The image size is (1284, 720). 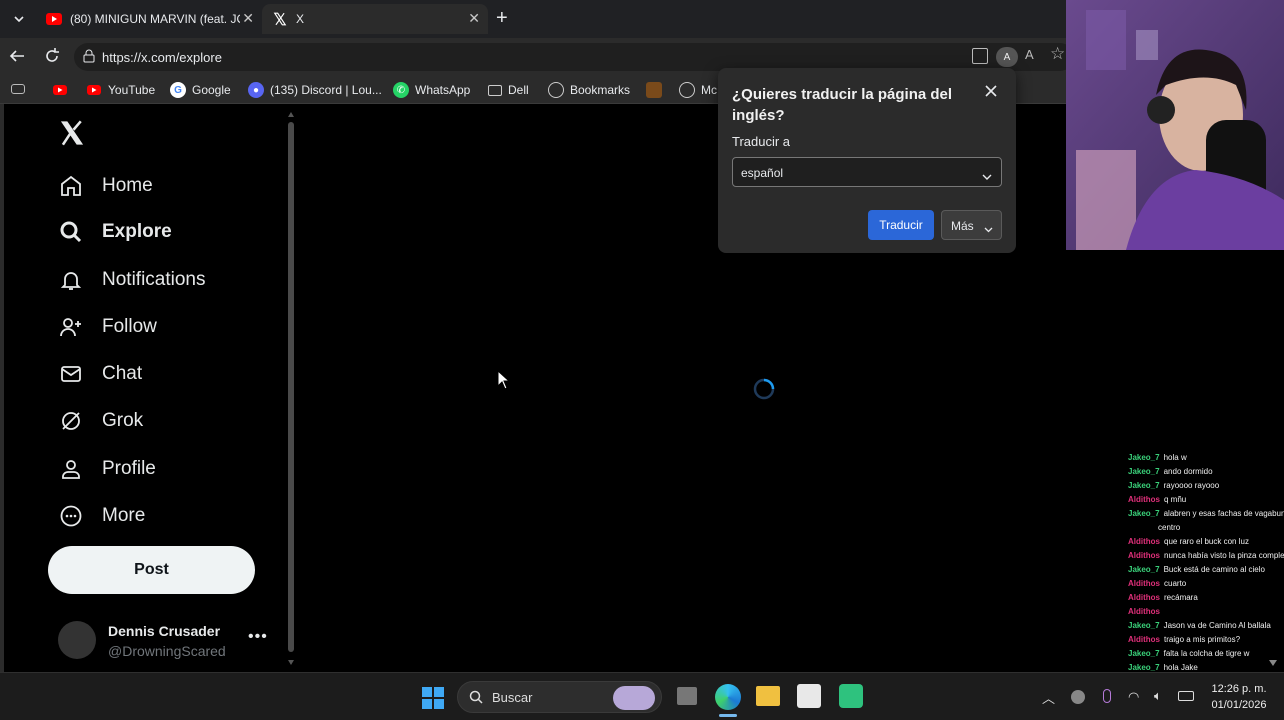 I want to click on bookmark-whatsapp: ✆ WhatsApp, so click(x=431, y=90).